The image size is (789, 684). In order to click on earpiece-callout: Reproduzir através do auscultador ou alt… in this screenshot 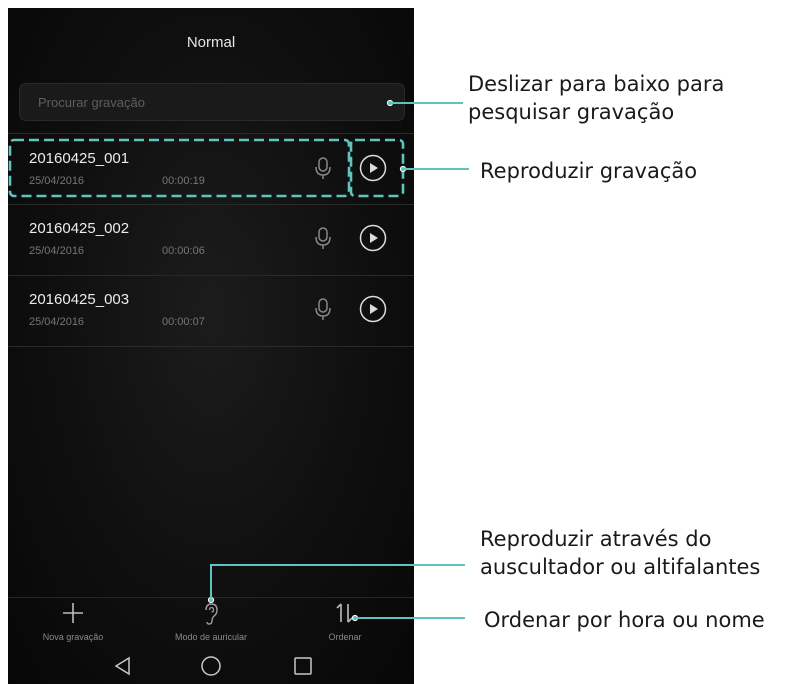, I will do `click(620, 553)`.